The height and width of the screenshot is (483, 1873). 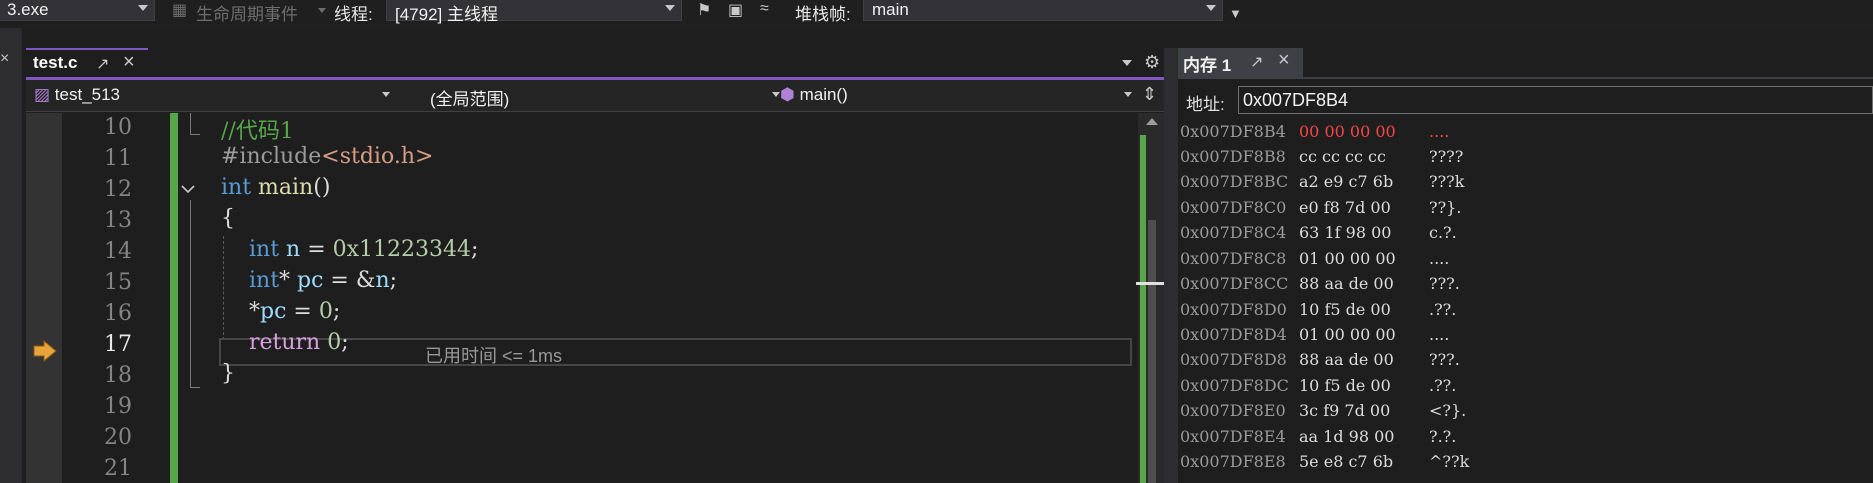 What do you see at coordinates (1207, 65) in the screenshot?
I see `memory-tab-title: 内存 1` at bounding box center [1207, 65].